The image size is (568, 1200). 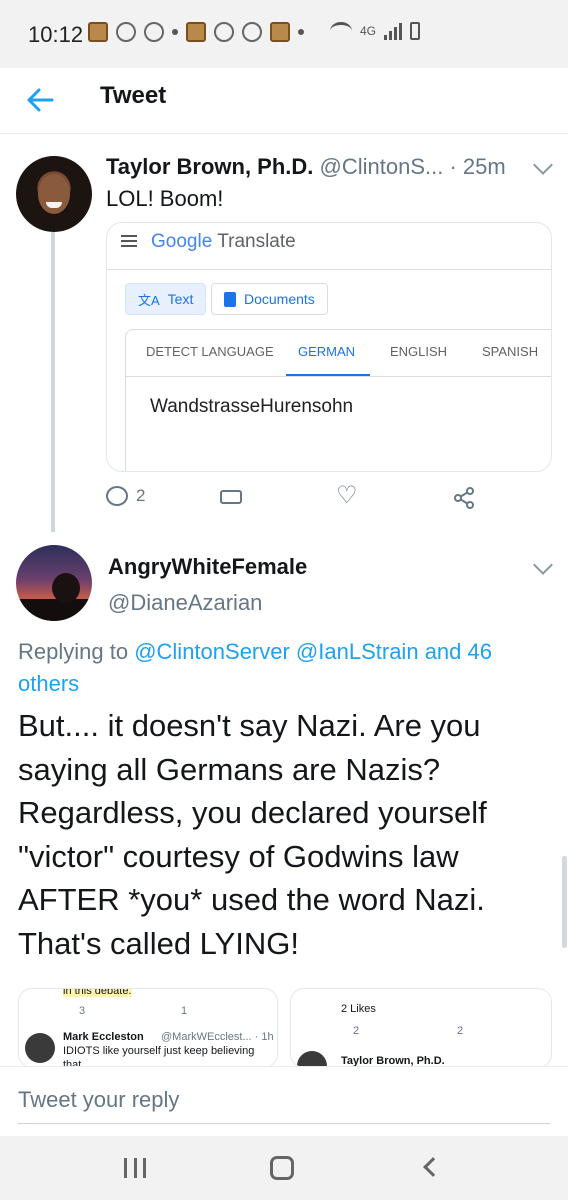 What do you see at coordinates (97, 993) in the screenshot?
I see `thumb-text: in this debate.` at bounding box center [97, 993].